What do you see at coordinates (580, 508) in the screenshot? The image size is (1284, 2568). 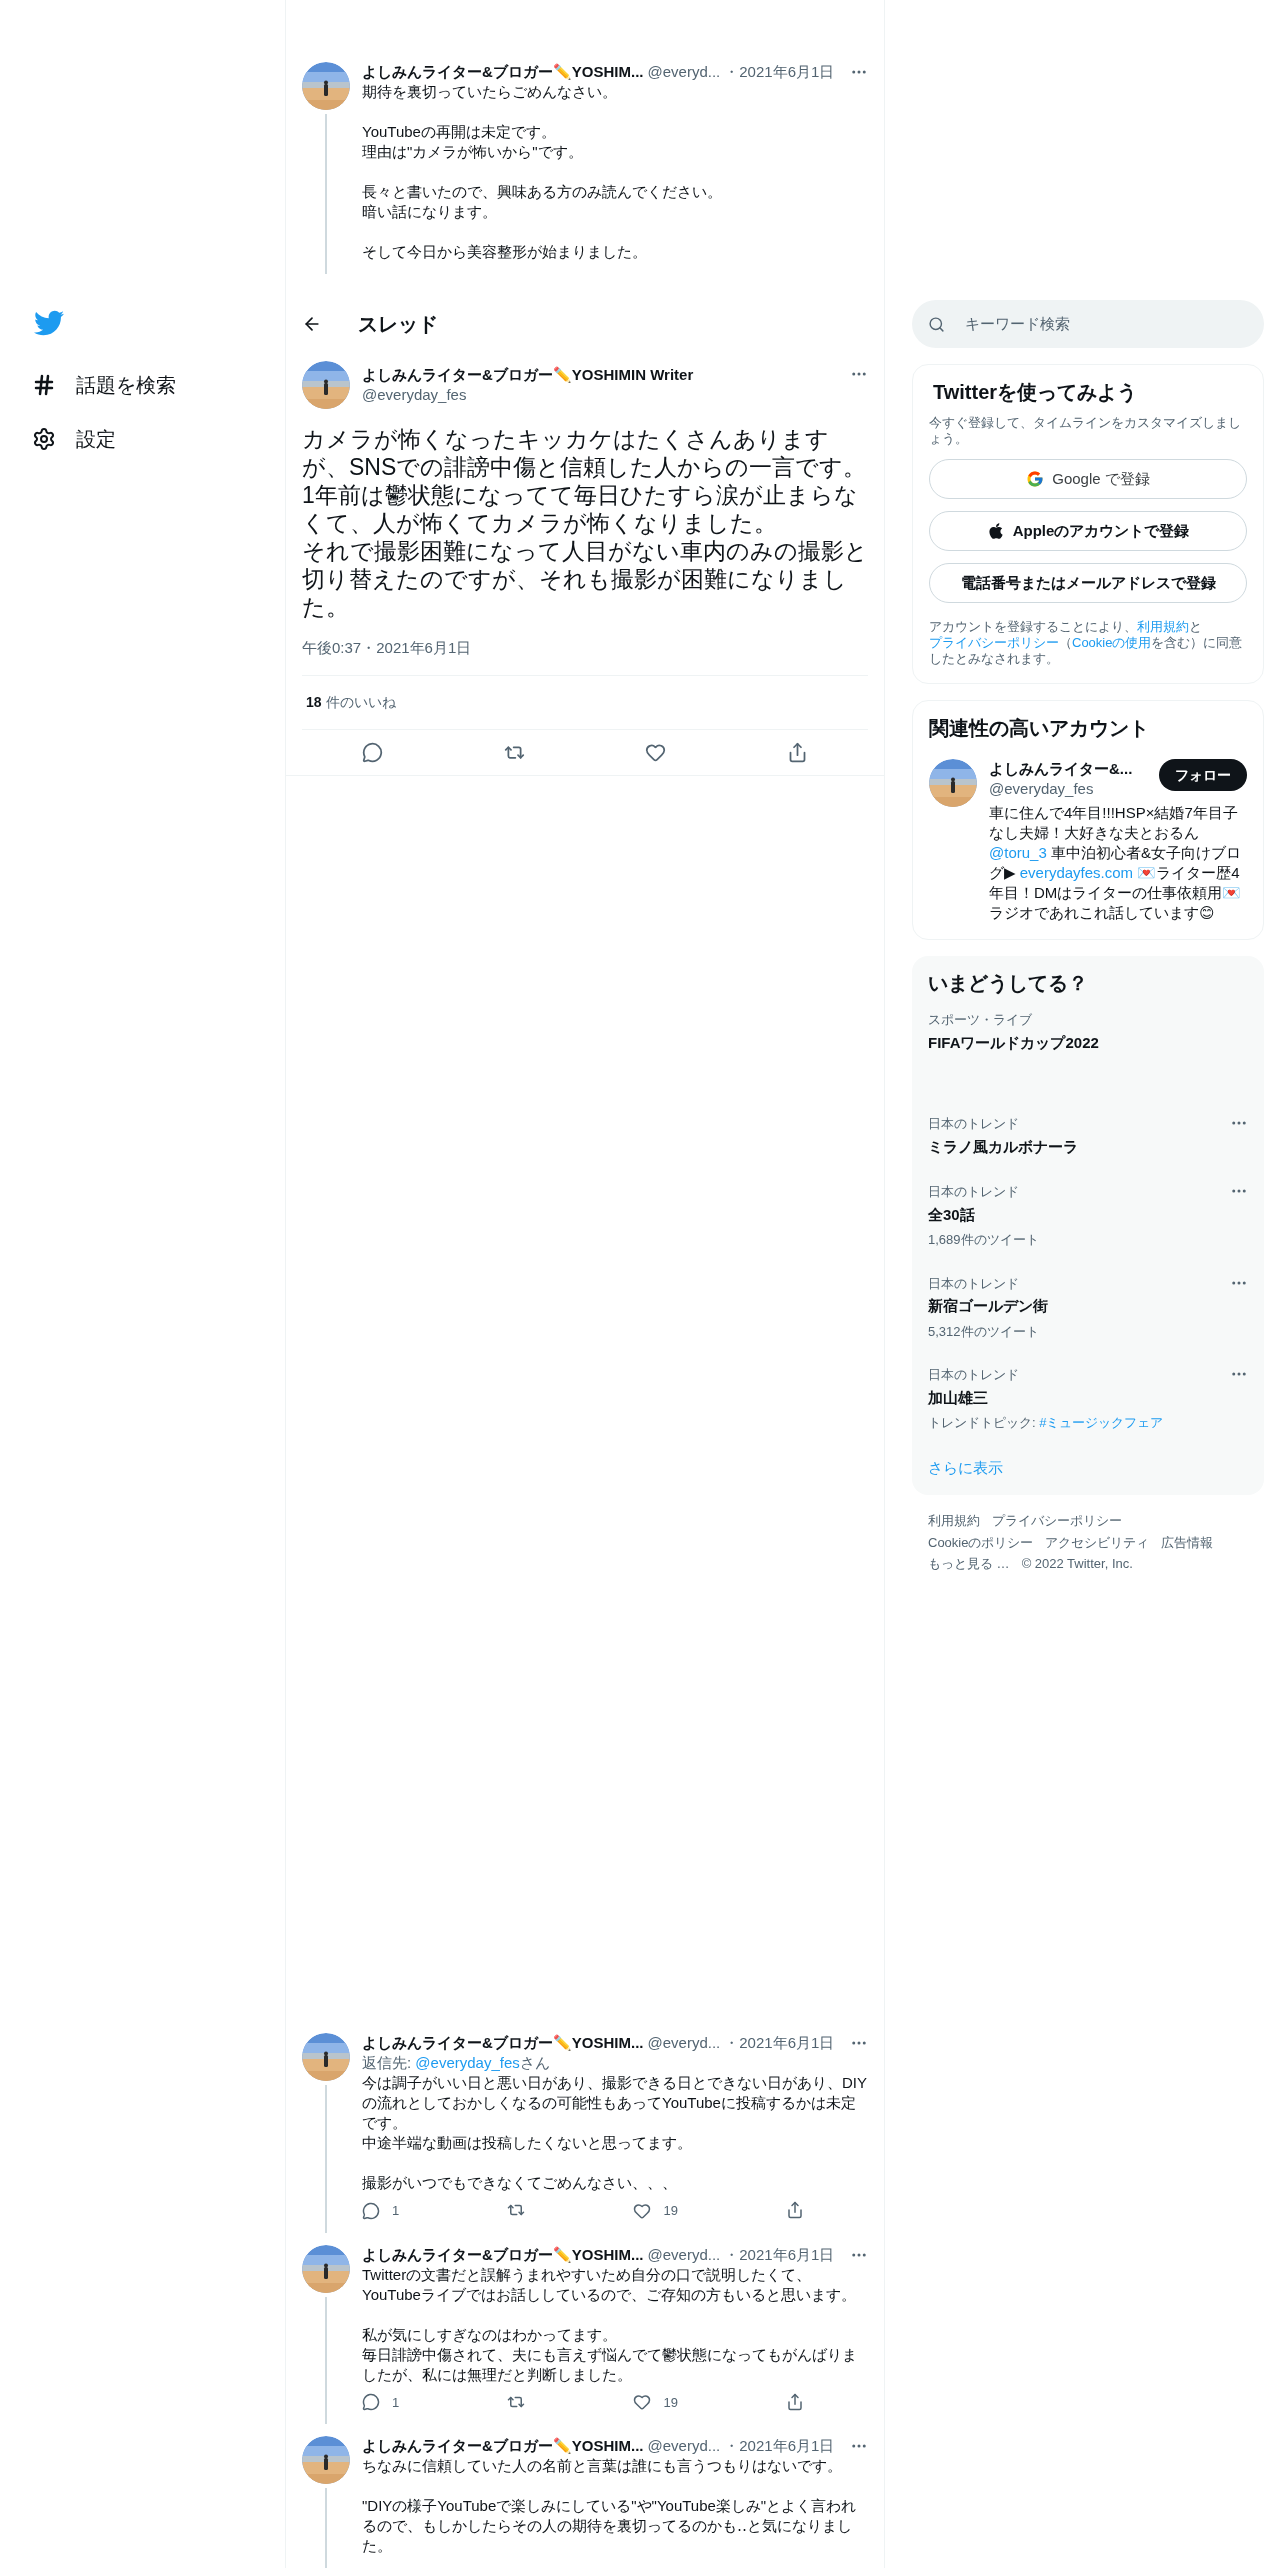 I see `tweet-text: 1年前は鬱状態になってて毎日ひたすら涙が止まらなくて、人が怖くてカメラが怖くなりました。` at bounding box center [580, 508].